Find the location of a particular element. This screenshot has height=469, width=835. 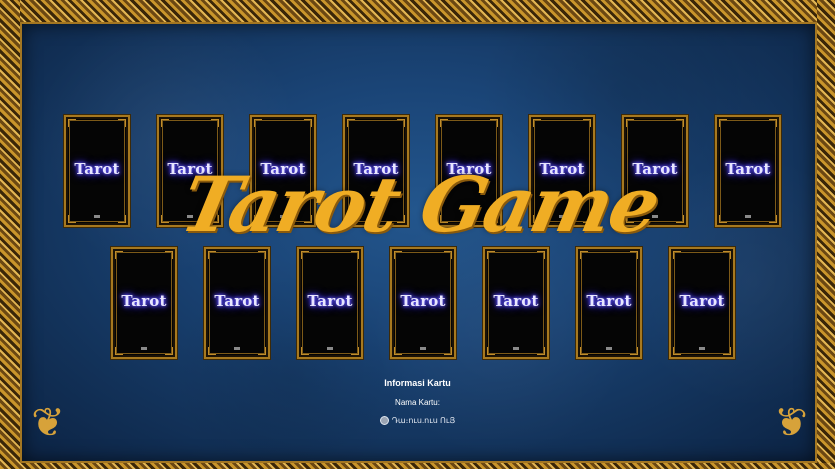

info-heading: Informasi Kartu is located at coordinates (417, 383).